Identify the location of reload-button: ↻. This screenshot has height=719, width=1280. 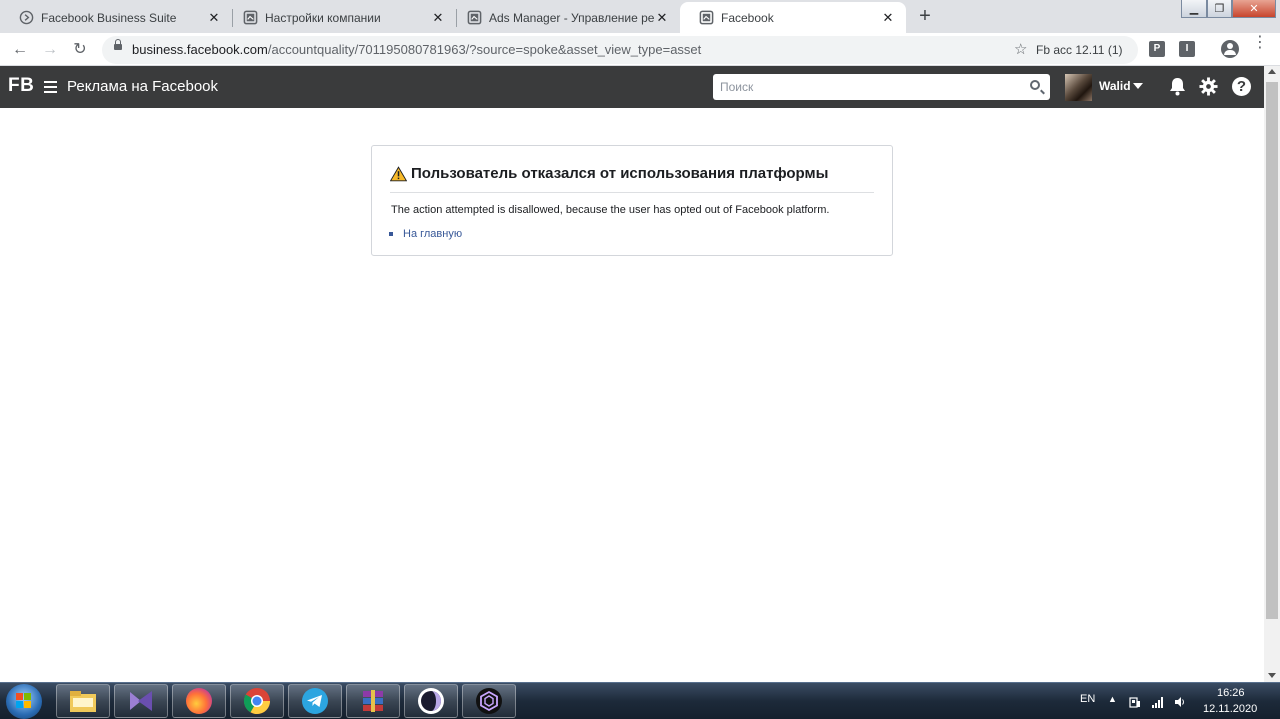
(80, 50).